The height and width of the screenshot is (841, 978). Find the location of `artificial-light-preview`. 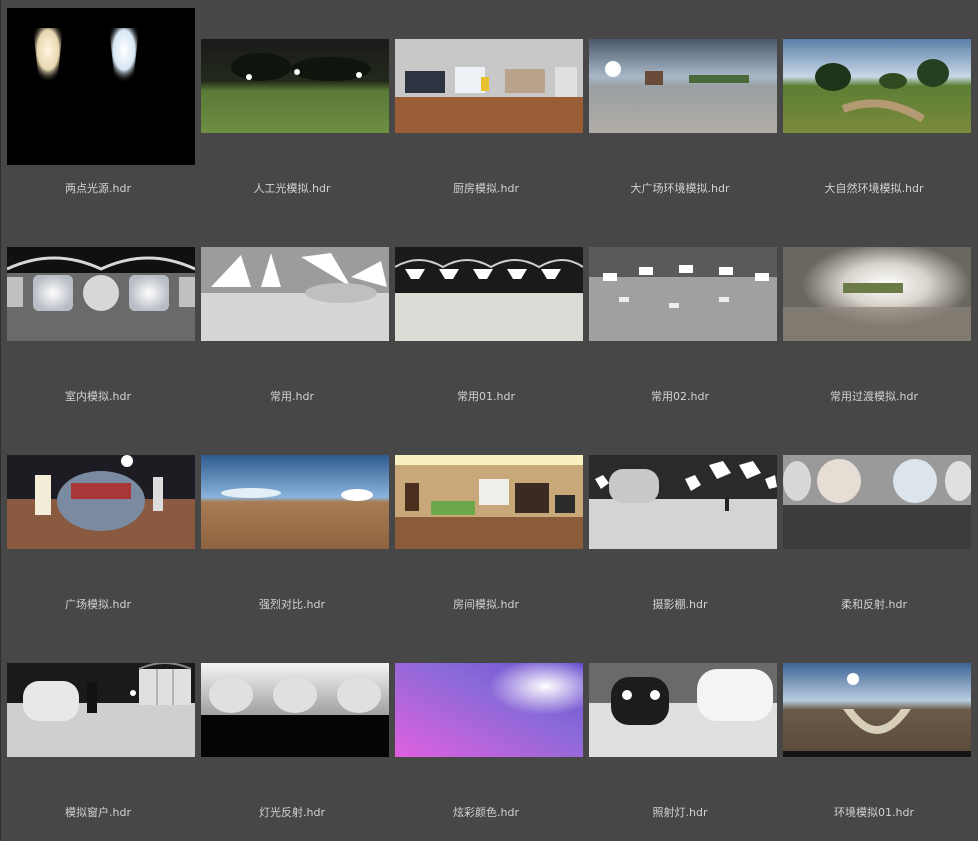

artificial-light-preview is located at coordinates (295, 86).